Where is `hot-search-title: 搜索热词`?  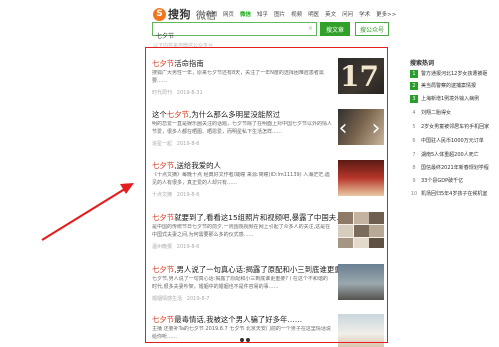 hot-search-title: 搜索热词 is located at coordinates (422, 63).